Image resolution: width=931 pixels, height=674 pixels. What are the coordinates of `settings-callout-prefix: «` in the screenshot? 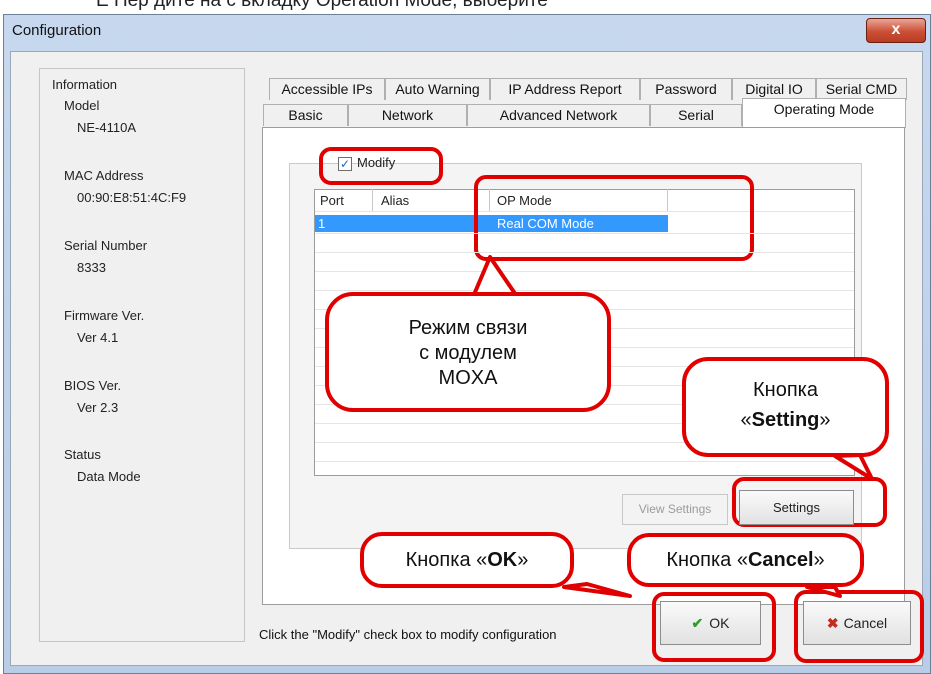 It's located at (746, 420).